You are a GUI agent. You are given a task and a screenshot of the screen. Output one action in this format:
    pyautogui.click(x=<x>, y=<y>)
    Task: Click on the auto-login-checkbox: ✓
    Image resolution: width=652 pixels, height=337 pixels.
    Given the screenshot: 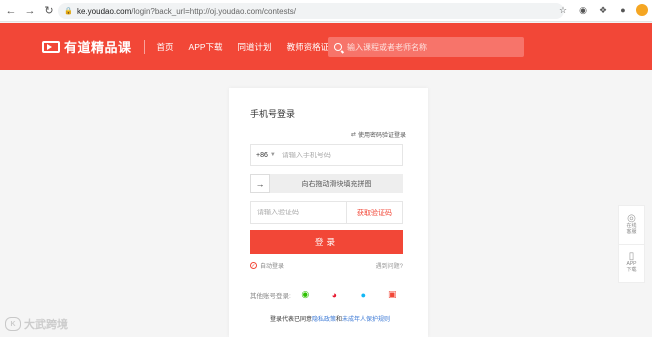 What is the action you would take?
    pyautogui.click(x=253, y=265)
    